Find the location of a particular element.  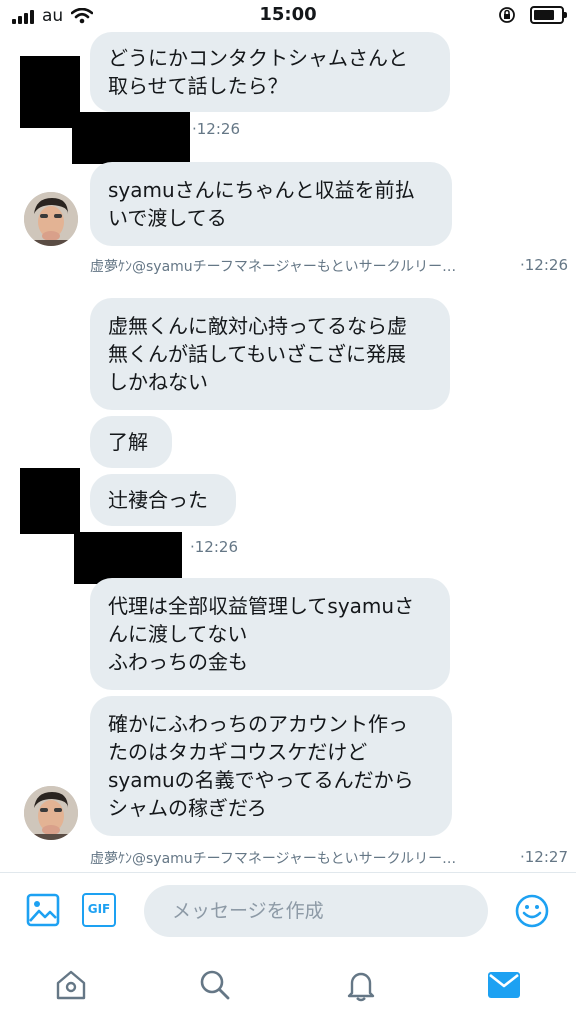

message-line: 確かにふわっちのアカウント作っ is located at coordinates (258, 724).